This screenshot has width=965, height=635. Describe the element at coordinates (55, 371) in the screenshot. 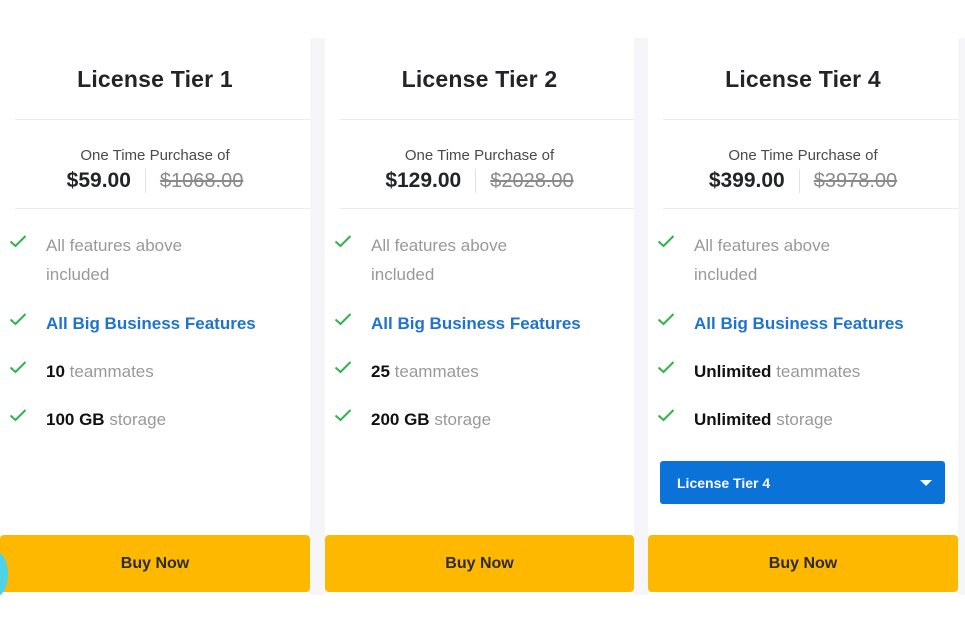

I see `feature-value: 10` at that location.